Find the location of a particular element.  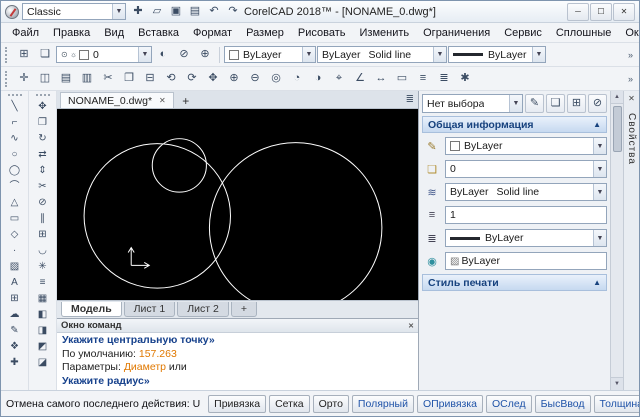

collapse-icon: ▲ is located at coordinates (597, 282).